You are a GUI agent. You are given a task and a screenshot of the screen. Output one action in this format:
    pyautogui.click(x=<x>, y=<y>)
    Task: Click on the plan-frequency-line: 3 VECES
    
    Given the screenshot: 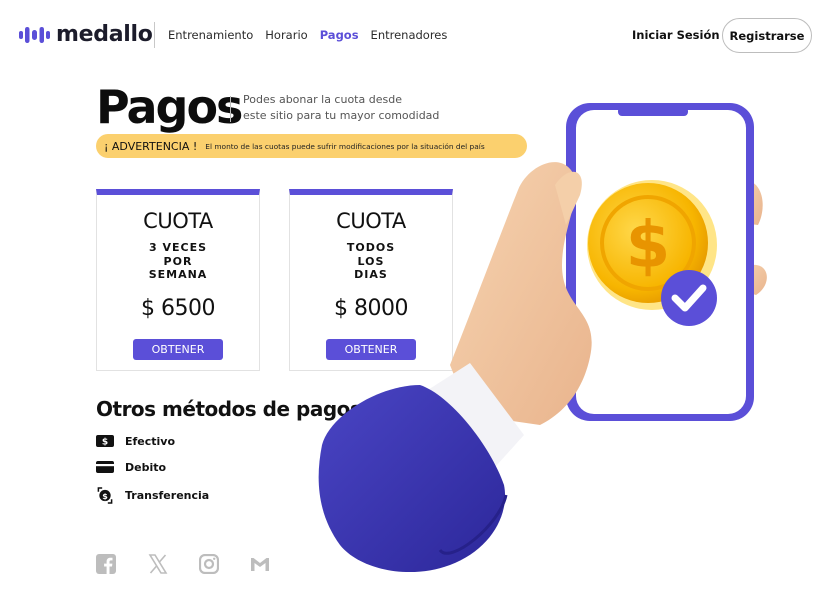 What is the action you would take?
    pyautogui.click(x=178, y=247)
    